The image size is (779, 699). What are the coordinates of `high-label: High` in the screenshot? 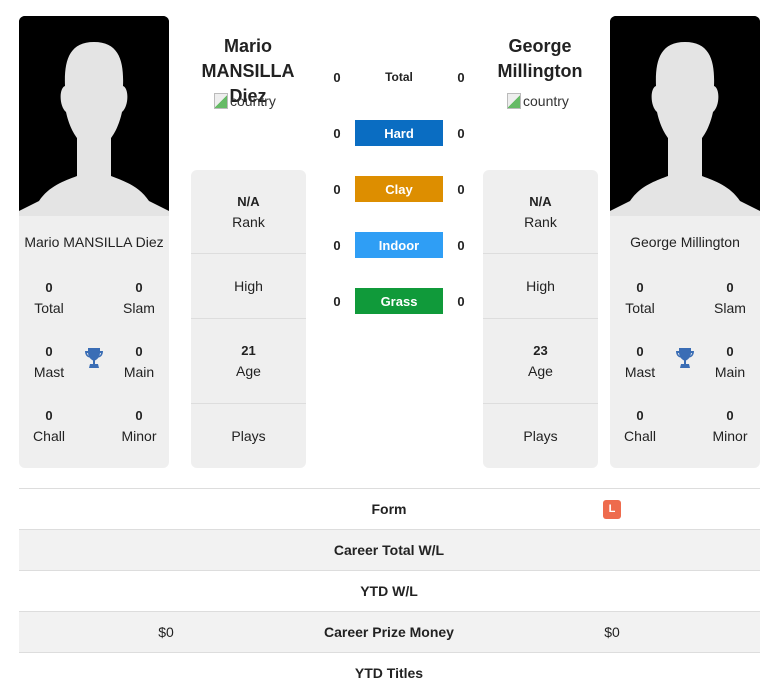 It's located at (248, 286).